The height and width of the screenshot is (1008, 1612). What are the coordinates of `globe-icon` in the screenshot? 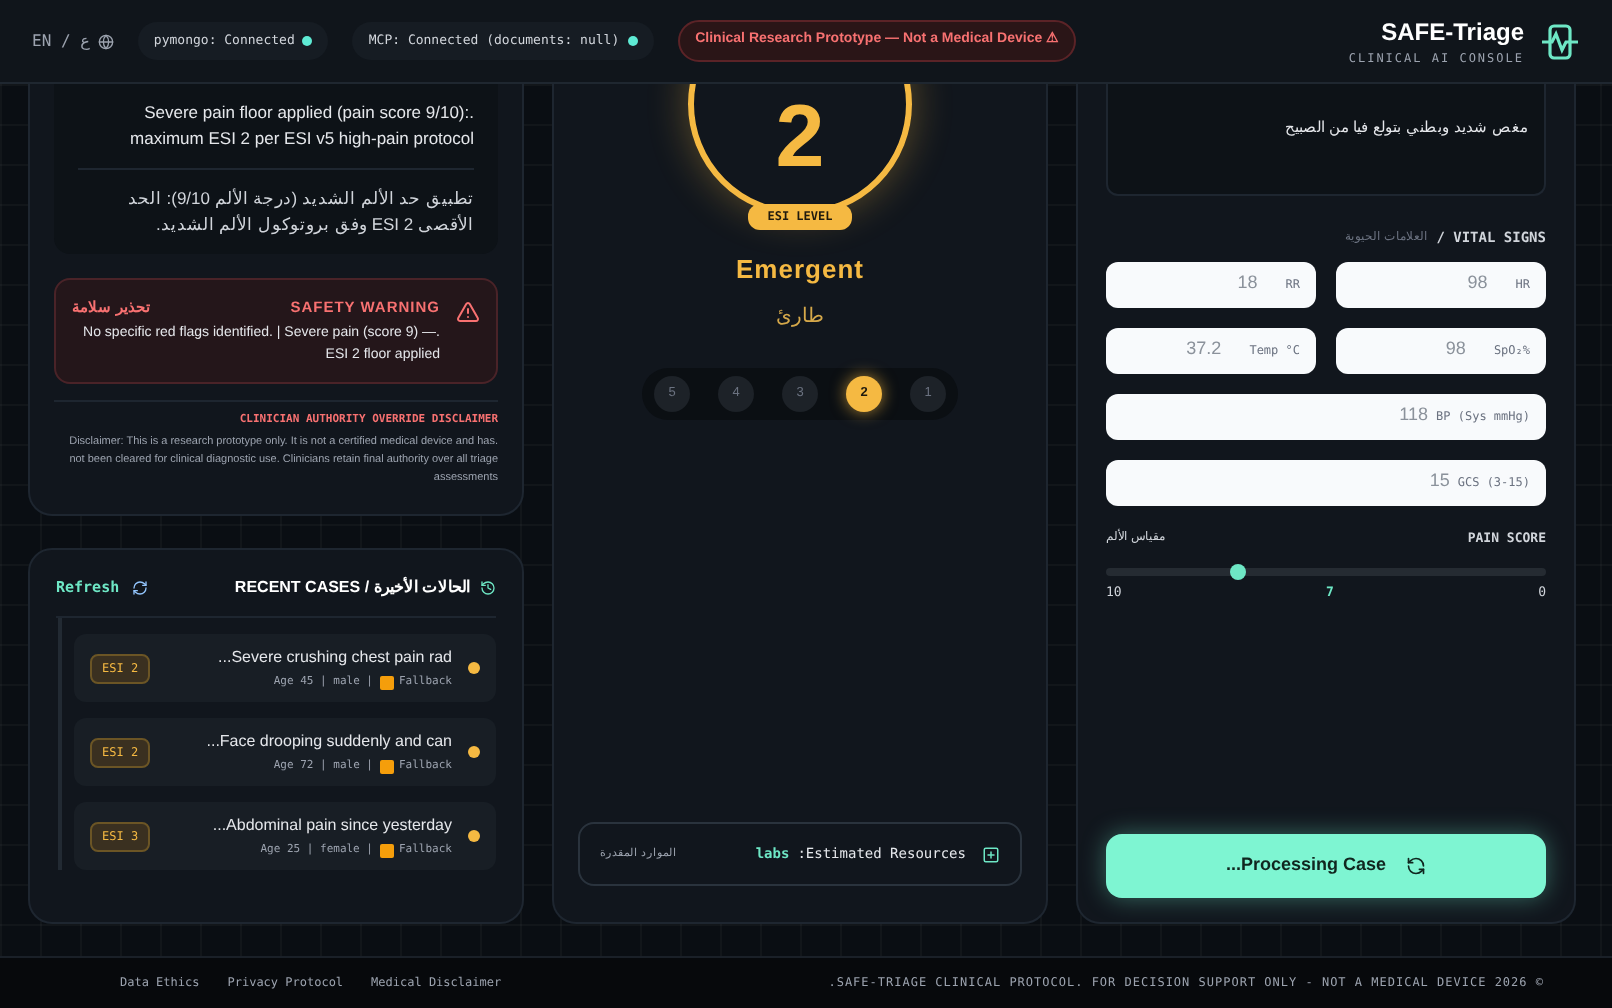 It's located at (105, 41).